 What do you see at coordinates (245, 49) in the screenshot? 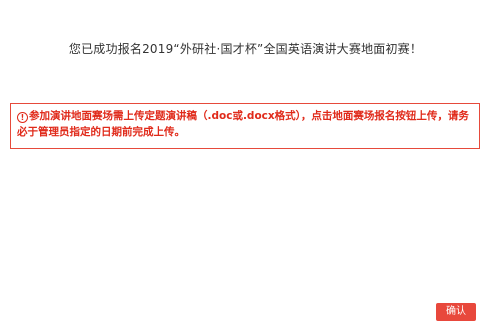
I see `dialog-title: 您已成功报名2019“外研社·国才杯”全国英语演讲大赛地面初赛！` at bounding box center [245, 49].